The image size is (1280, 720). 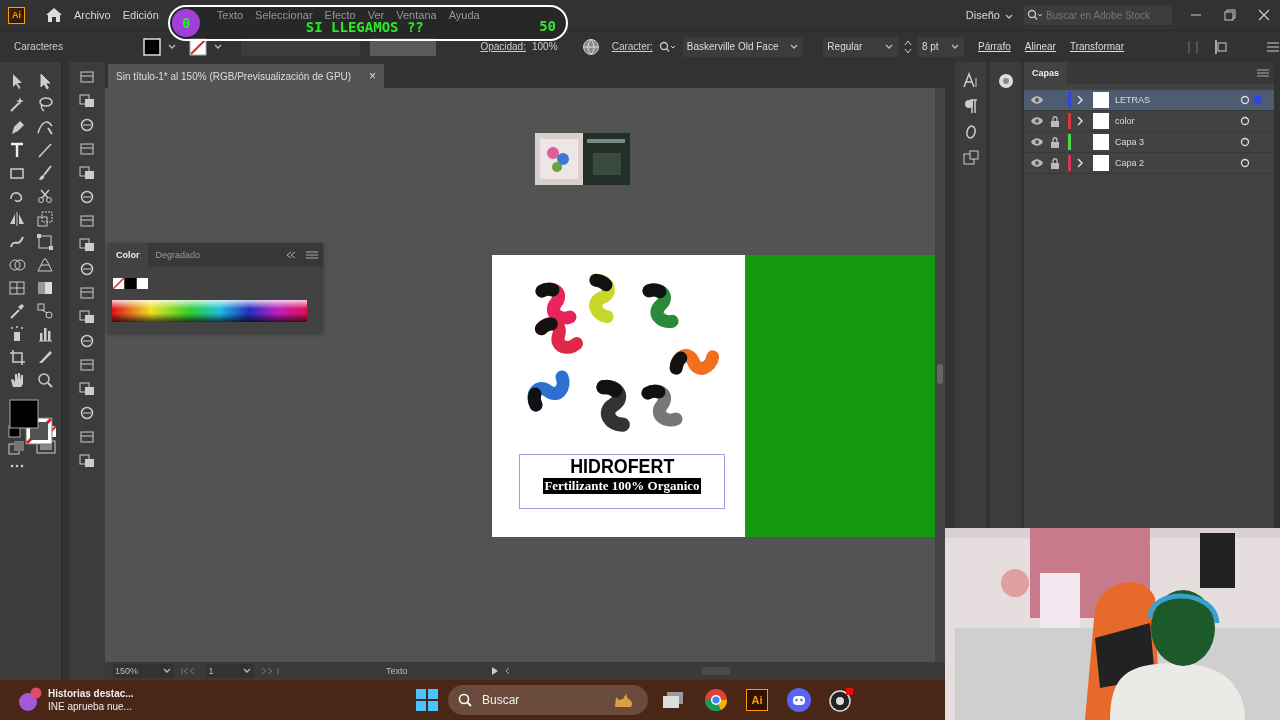 What do you see at coordinates (209, 311) in the screenshot?
I see `color-spectrum` at bounding box center [209, 311].